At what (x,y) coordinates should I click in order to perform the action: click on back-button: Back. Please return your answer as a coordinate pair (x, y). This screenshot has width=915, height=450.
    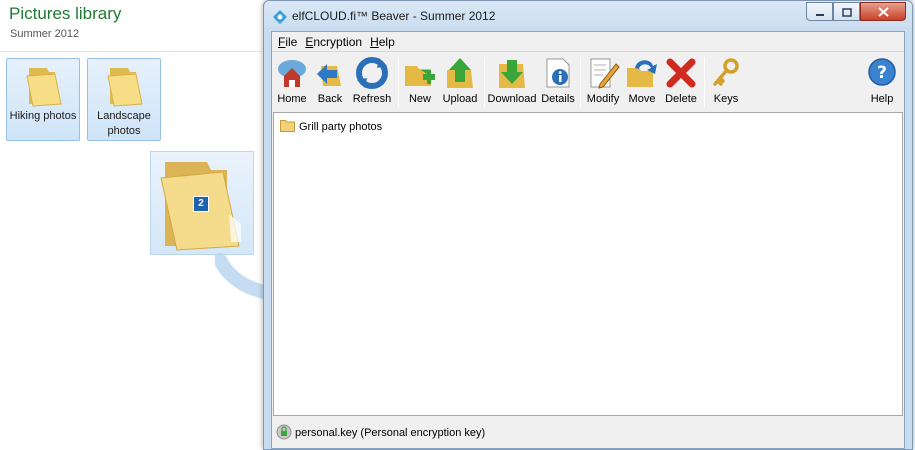
    Looking at the image, I should click on (330, 82).